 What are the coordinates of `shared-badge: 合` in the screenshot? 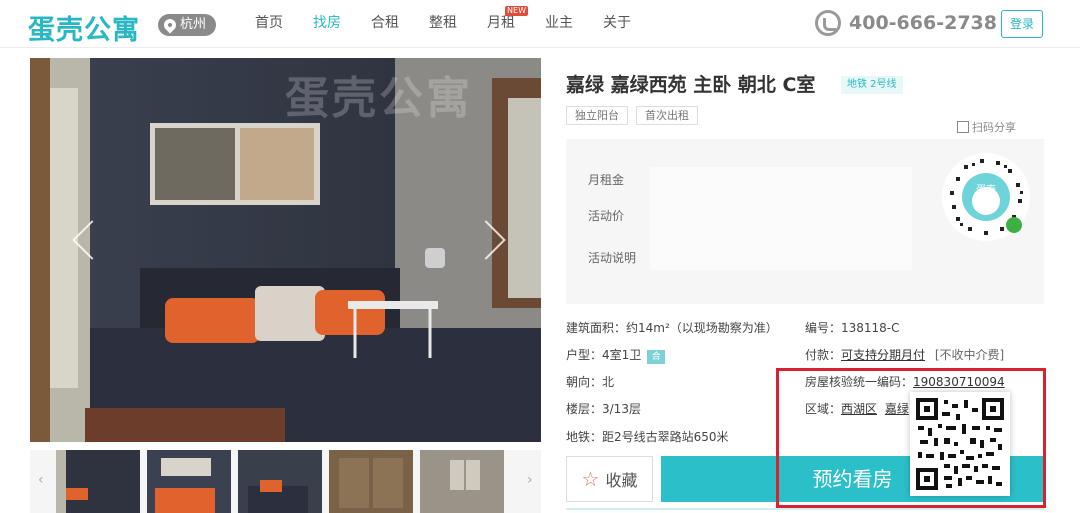 It's located at (656, 357).